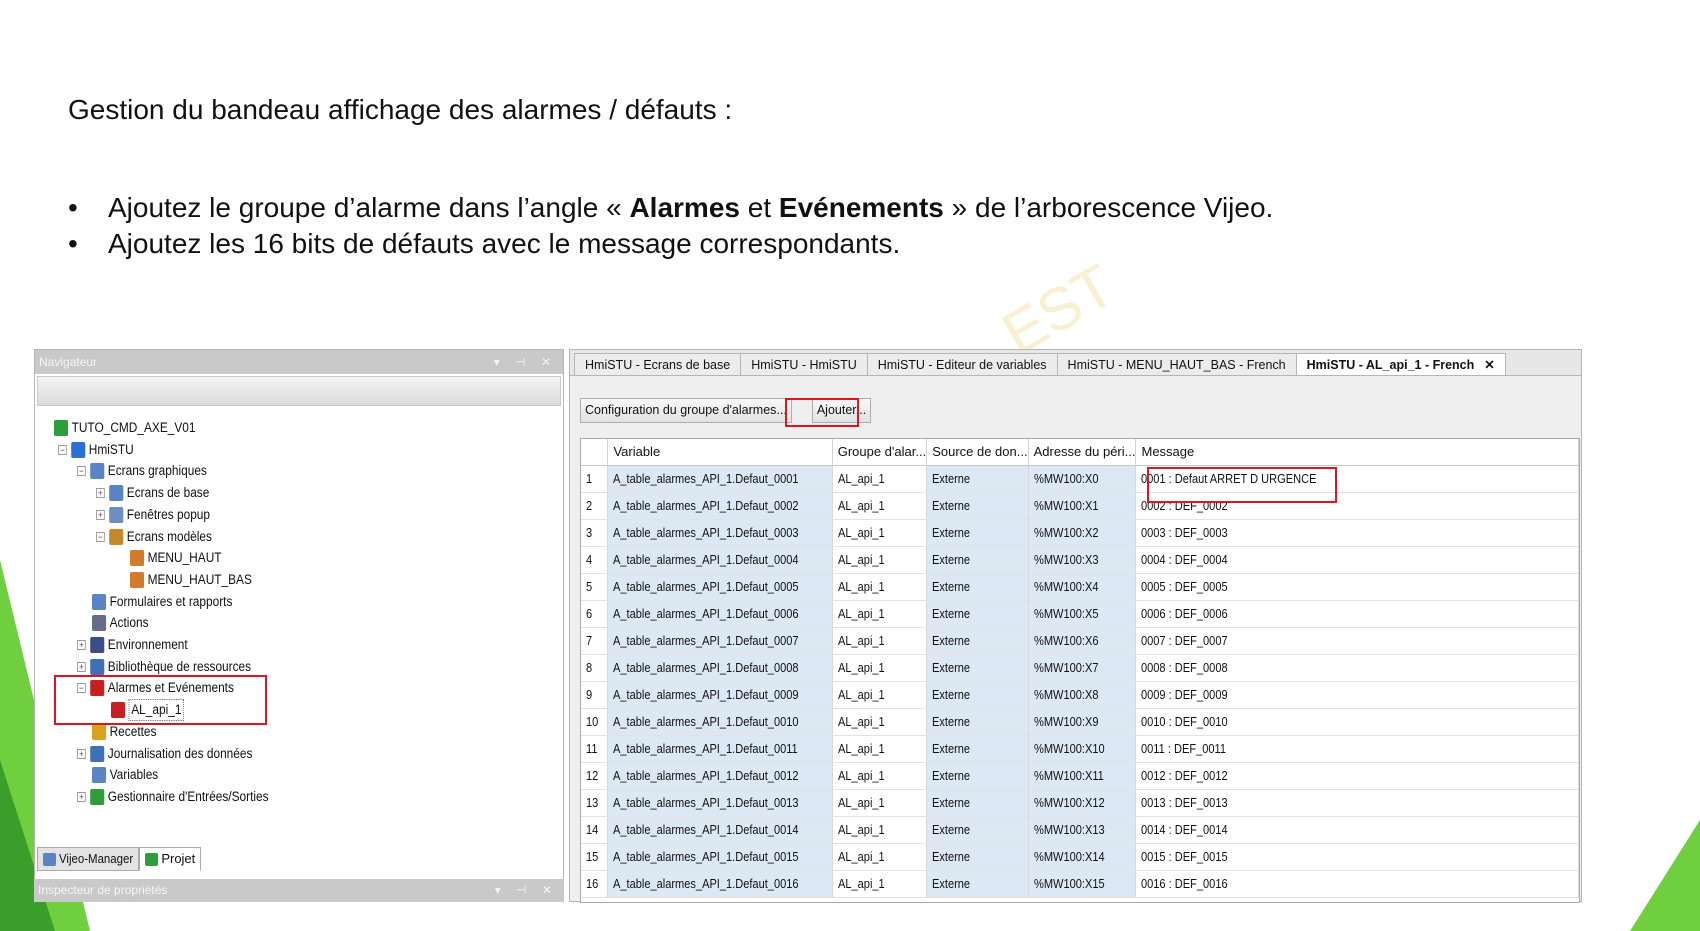 This screenshot has height=931, width=1700. I want to click on tab-menu-haut-bas: HmiSTU - MENU_HAUT_BAS - French, so click(1176, 364).